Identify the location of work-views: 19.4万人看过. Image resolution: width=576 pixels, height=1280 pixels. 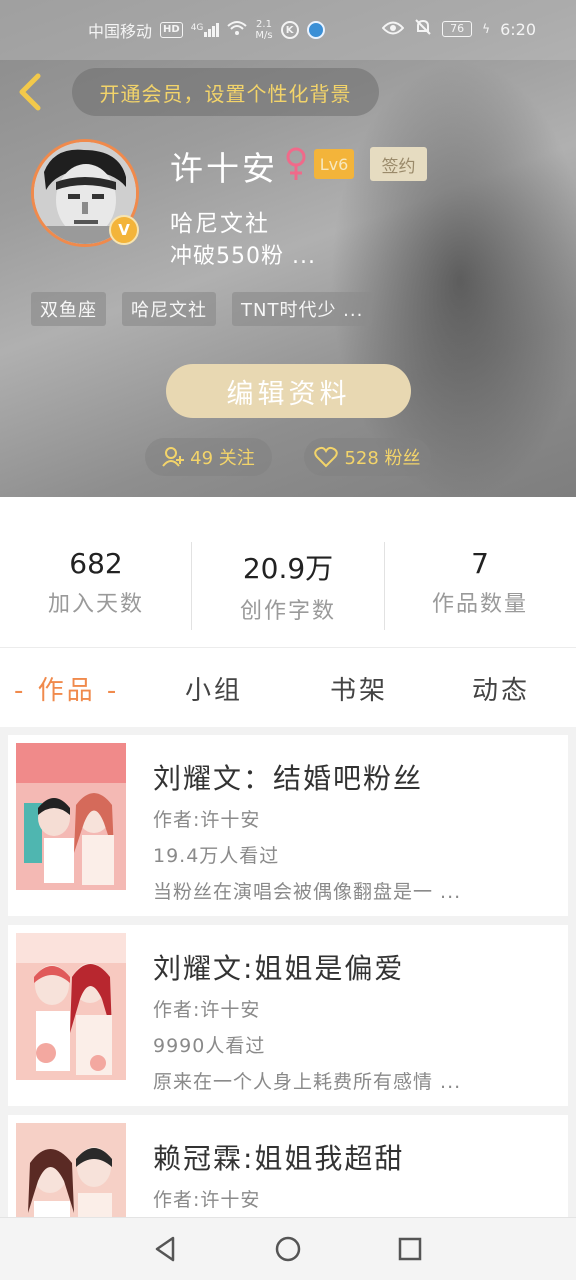
(216, 856).